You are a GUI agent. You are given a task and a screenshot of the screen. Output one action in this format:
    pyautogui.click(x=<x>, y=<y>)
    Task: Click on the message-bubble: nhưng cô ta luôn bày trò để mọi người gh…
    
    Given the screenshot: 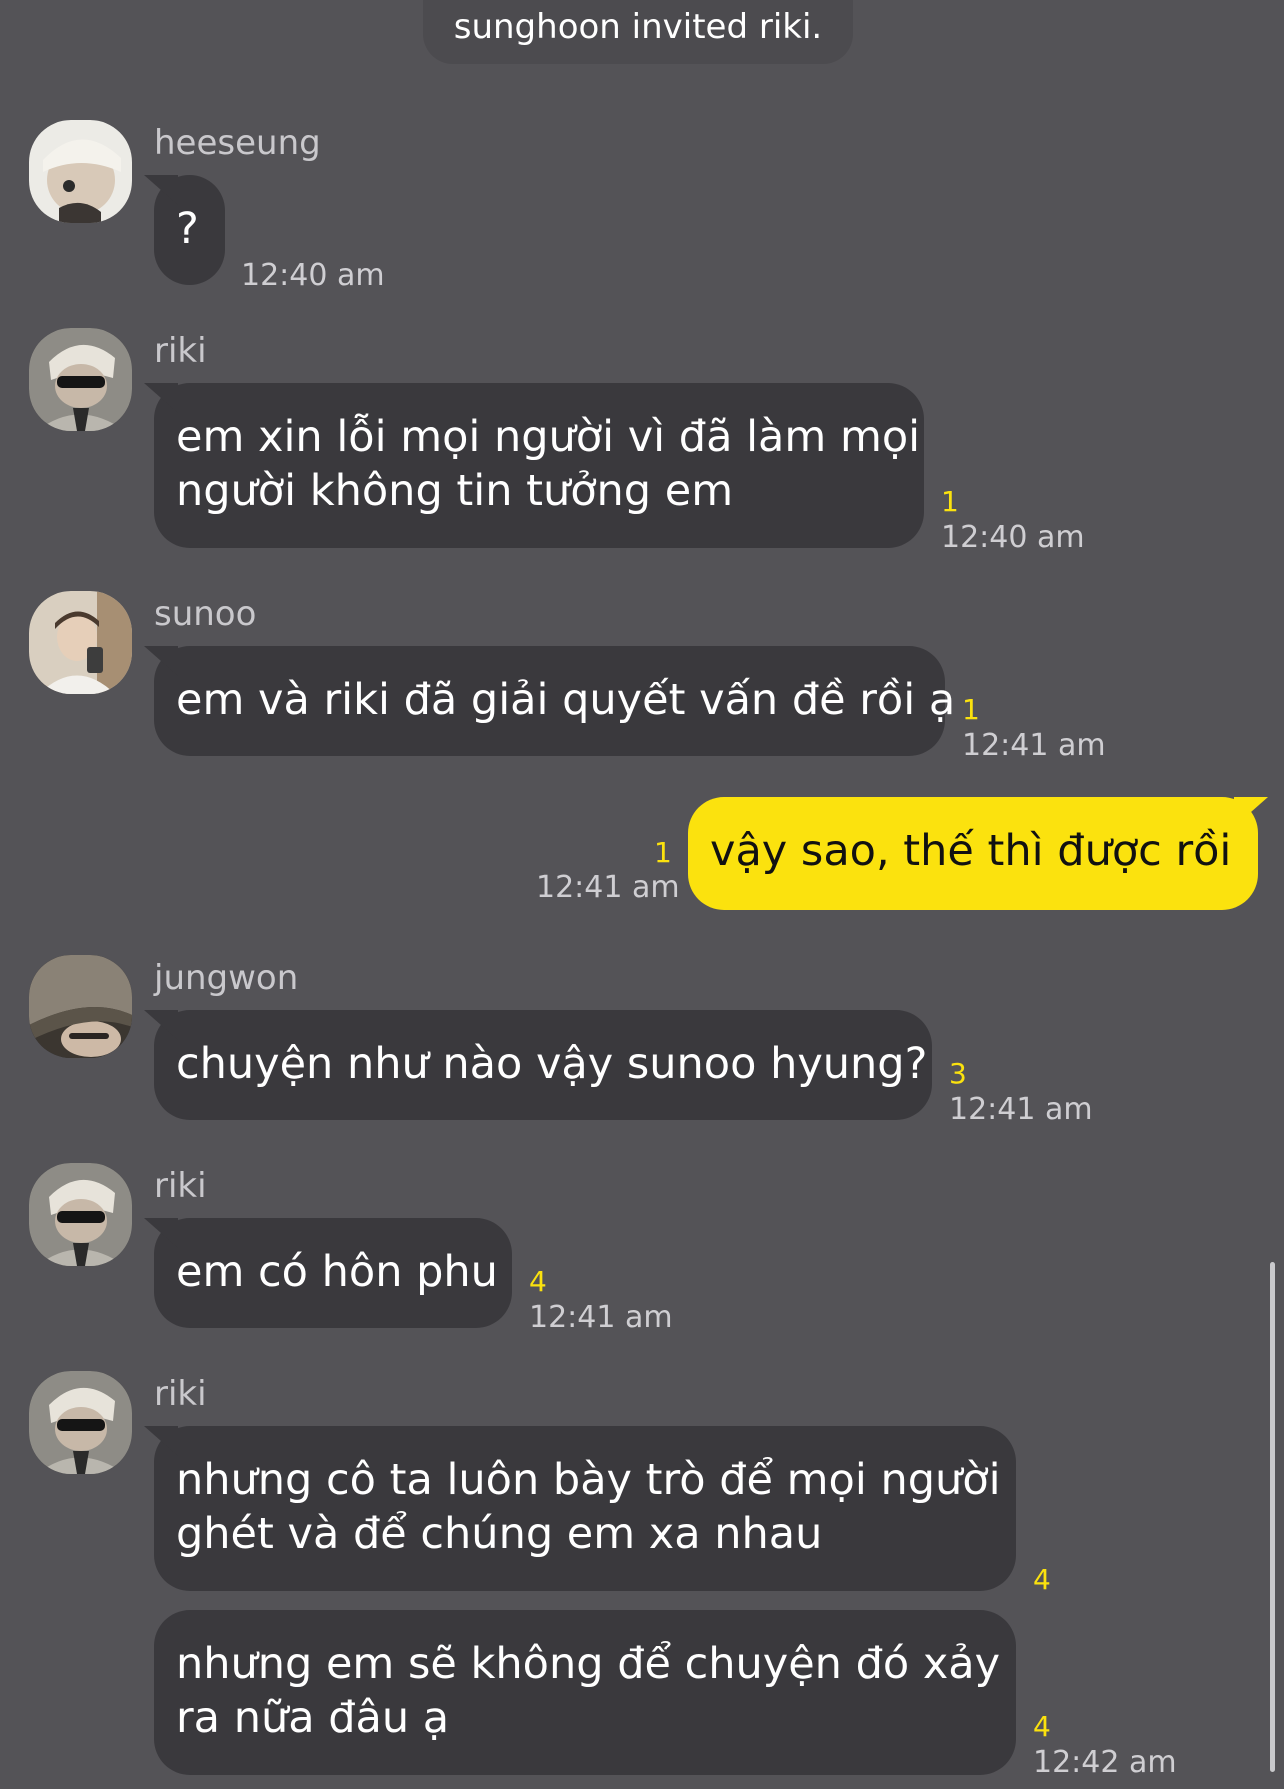 What is the action you would take?
    pyautogui.click(x=585, y=1508)
    